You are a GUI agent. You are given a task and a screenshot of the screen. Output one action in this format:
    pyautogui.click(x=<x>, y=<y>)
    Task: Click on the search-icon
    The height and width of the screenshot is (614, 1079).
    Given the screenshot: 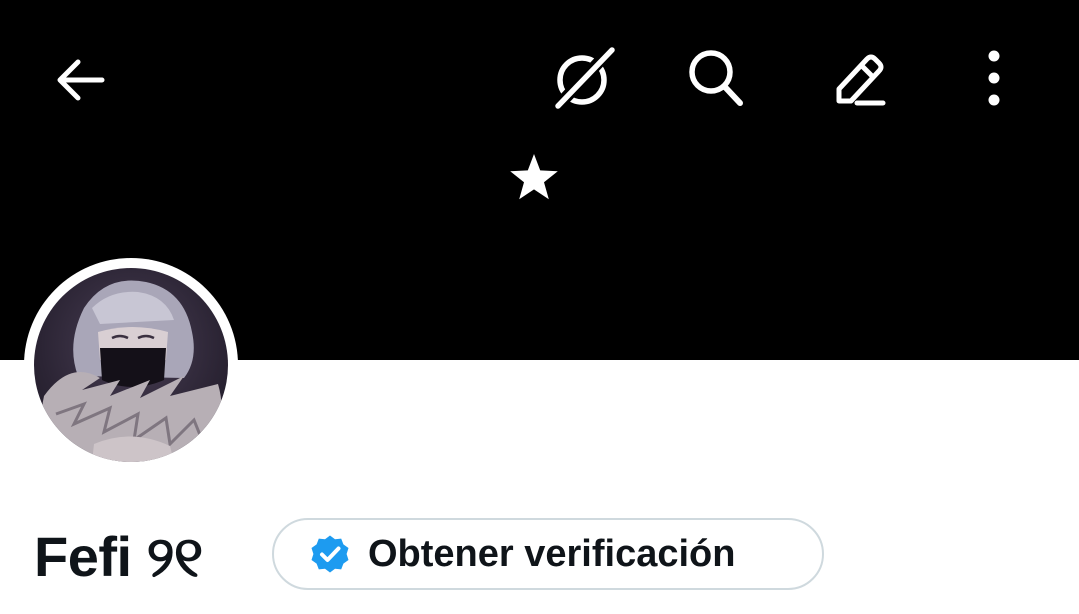 What is the action you would take?
    pyautogui.click(x=716, y=78)
    